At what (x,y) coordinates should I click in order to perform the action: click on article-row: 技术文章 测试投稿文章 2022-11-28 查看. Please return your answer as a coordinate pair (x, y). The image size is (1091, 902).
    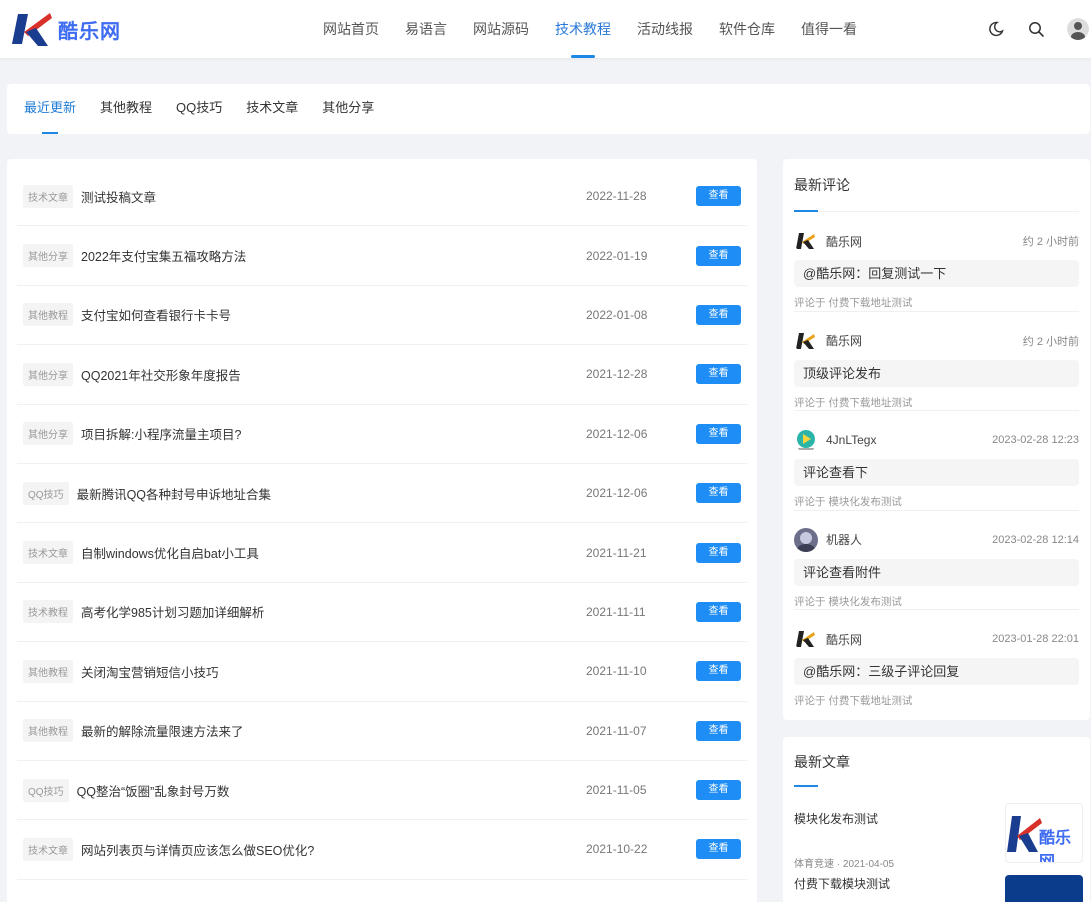
    Looking at the image, I should click on (382, 197).